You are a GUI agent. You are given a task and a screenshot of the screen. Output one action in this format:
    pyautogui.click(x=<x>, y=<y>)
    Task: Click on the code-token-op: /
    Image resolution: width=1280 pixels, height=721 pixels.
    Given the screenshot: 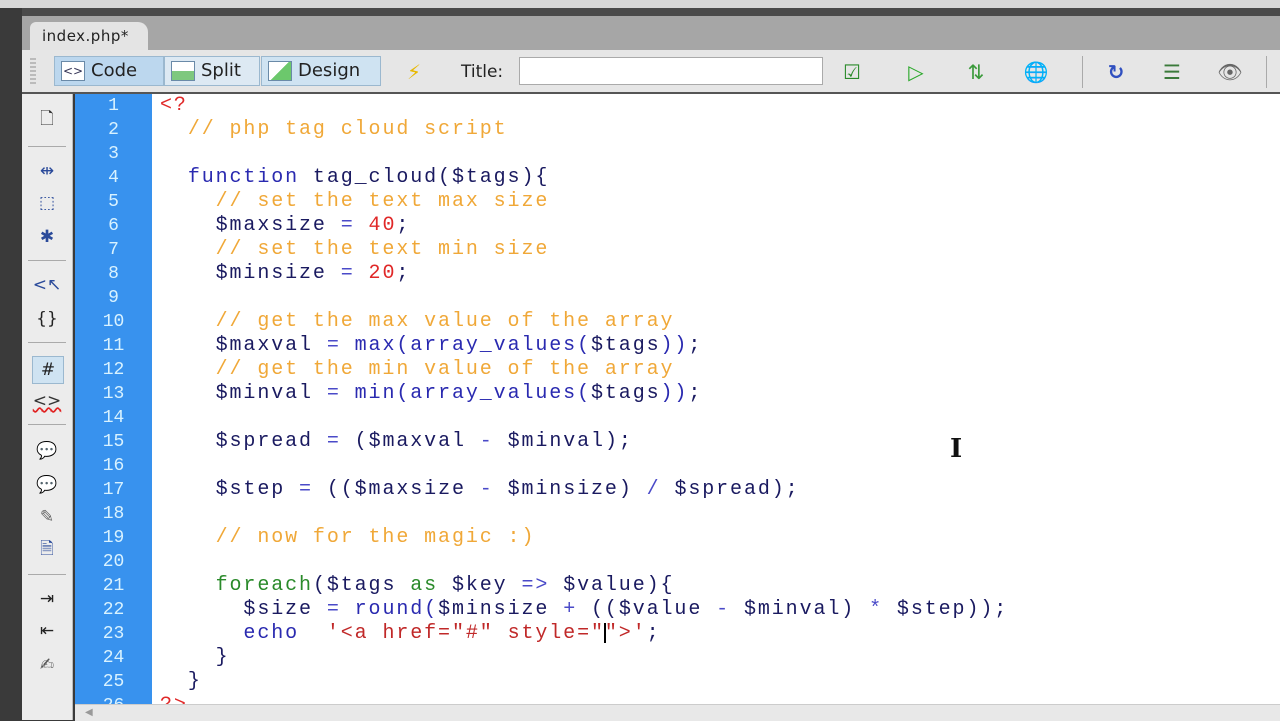 What is the action you would take?
    pyautogui.click(x=653, y=489)
    